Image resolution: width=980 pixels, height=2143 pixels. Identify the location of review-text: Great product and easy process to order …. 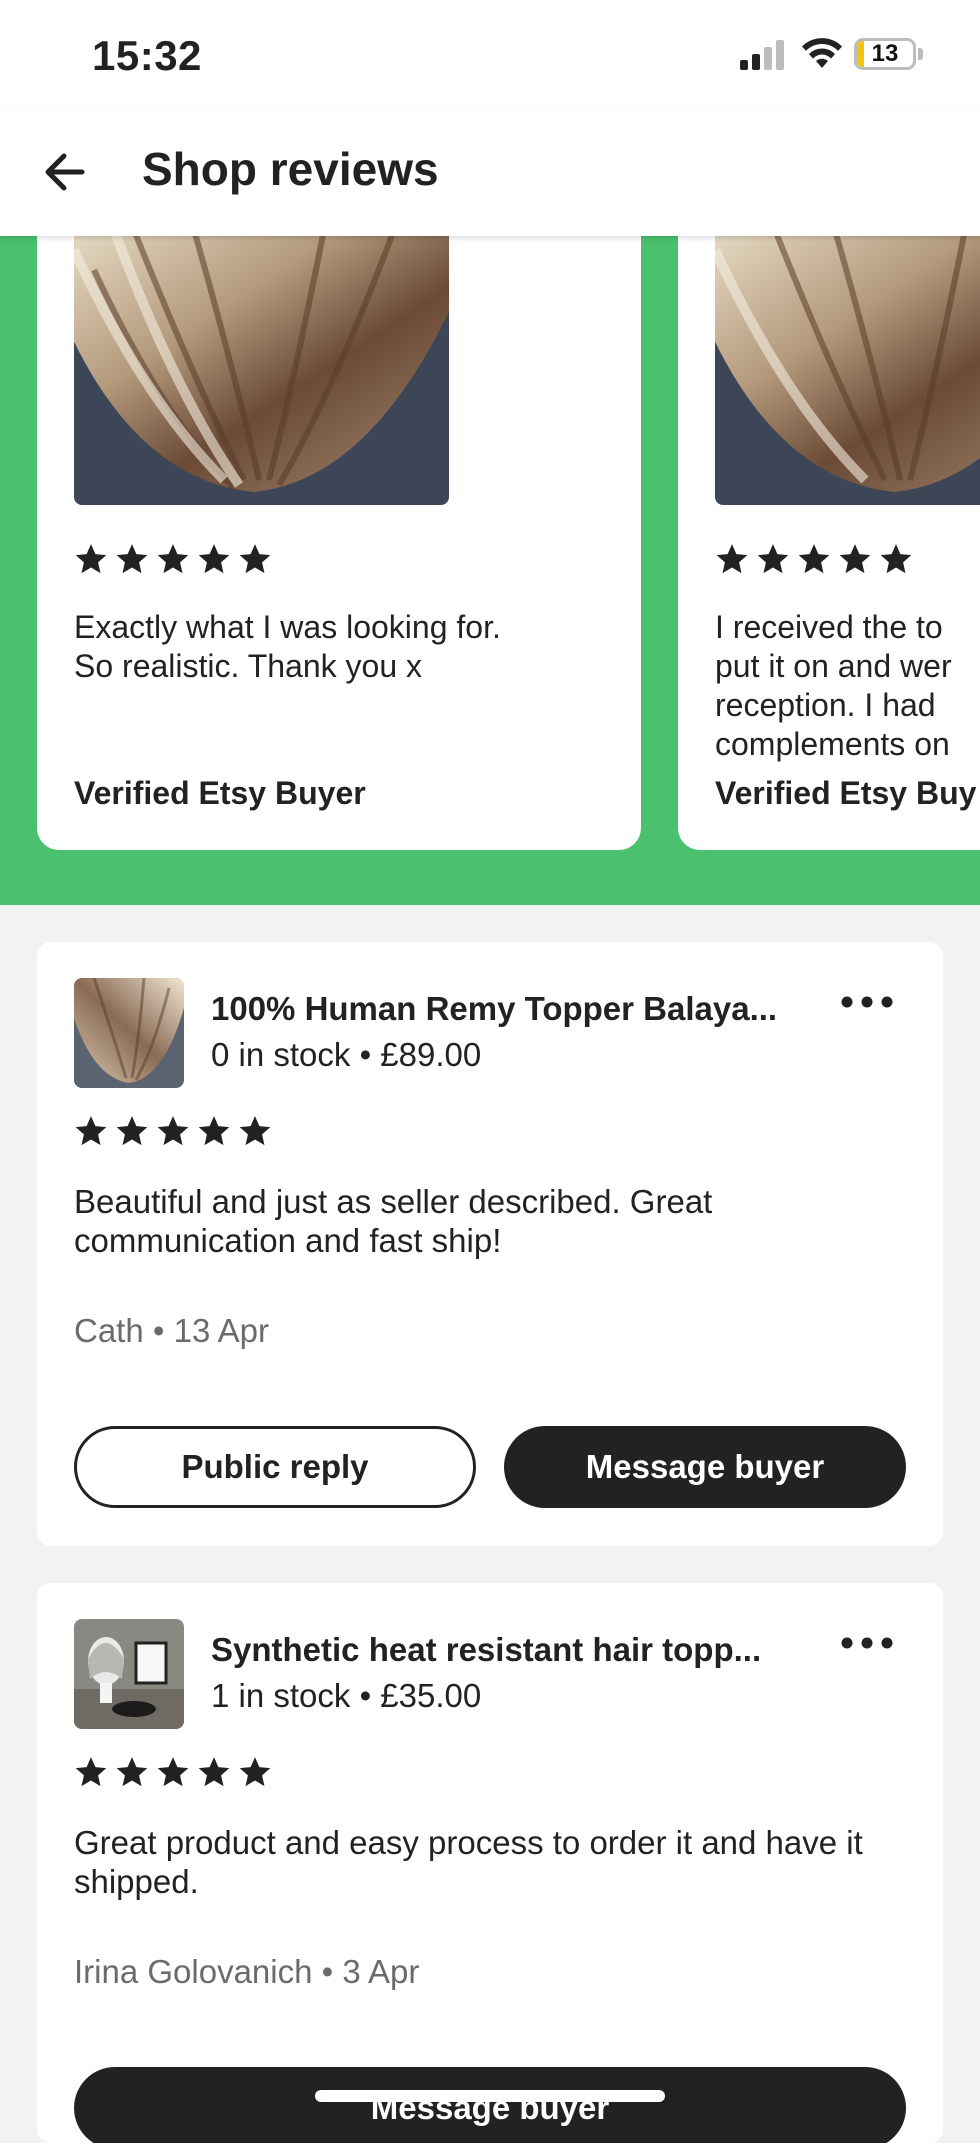
(468, 1862).